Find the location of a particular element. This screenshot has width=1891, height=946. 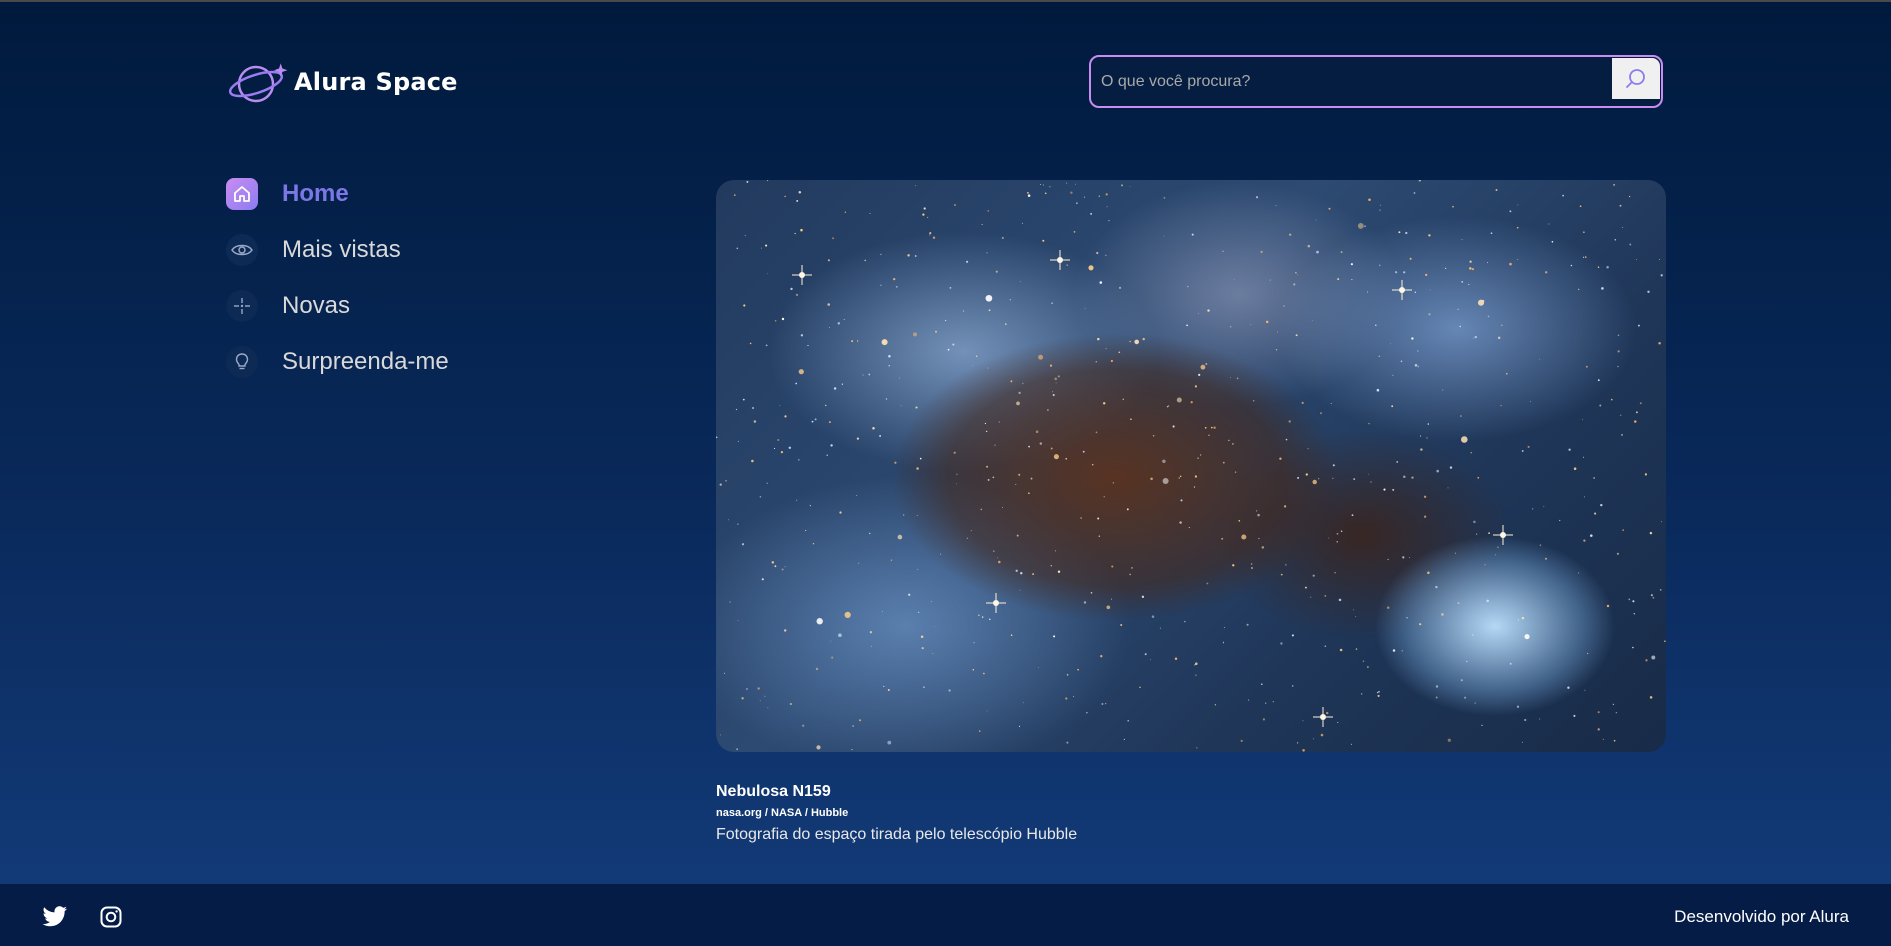

search-button is located at coordinates (1636, 78).